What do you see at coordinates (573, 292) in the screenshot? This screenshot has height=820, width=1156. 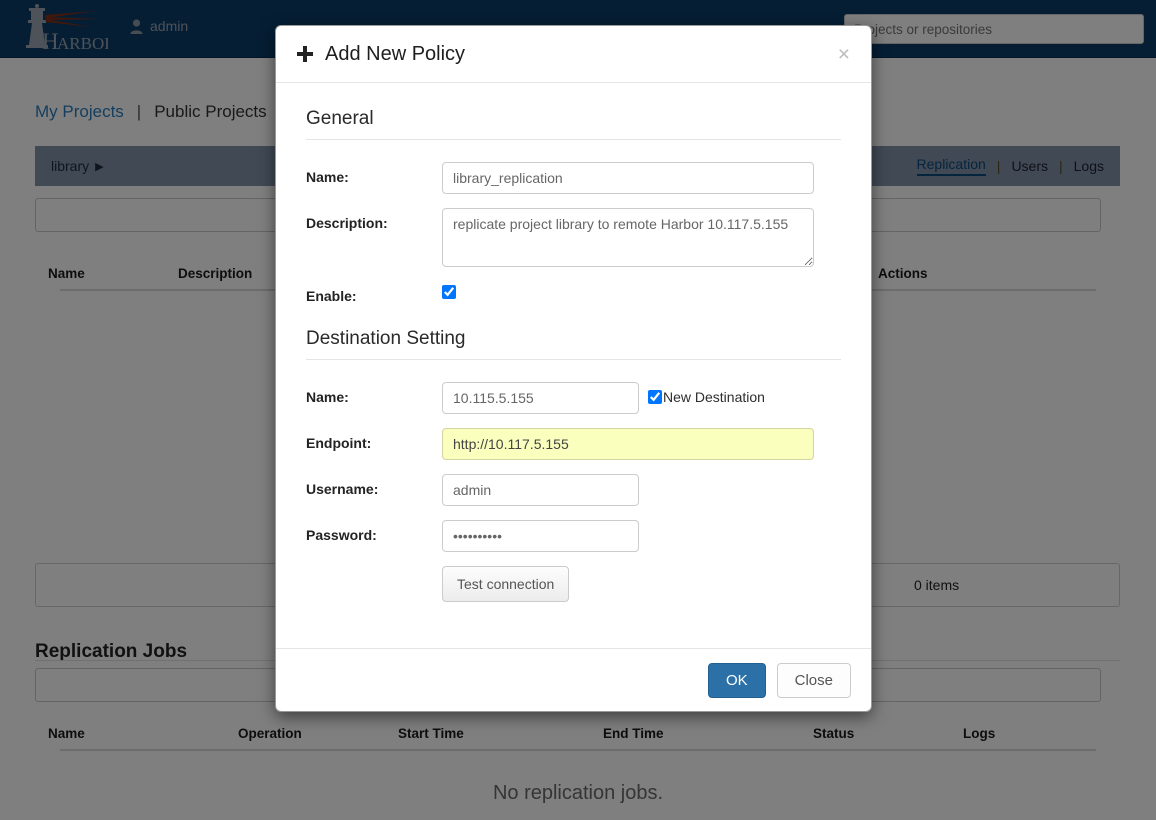 I see `field-row-enable: Enable:` at bounding box center [573, 292].